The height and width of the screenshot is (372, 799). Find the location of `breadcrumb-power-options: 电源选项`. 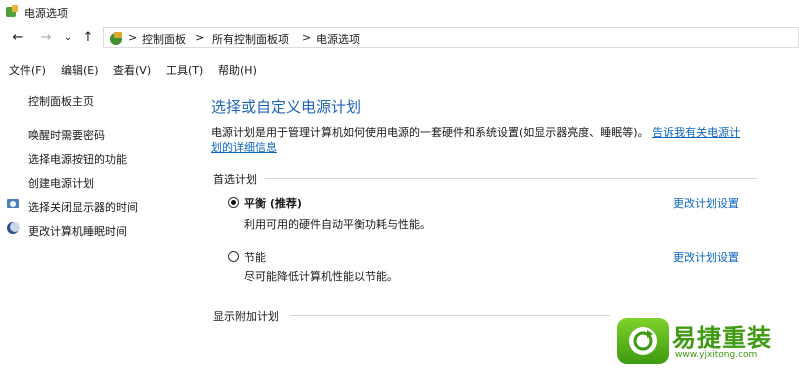

breadcrumb-power-options: 电源选项 is located at coordinates (338, 39).